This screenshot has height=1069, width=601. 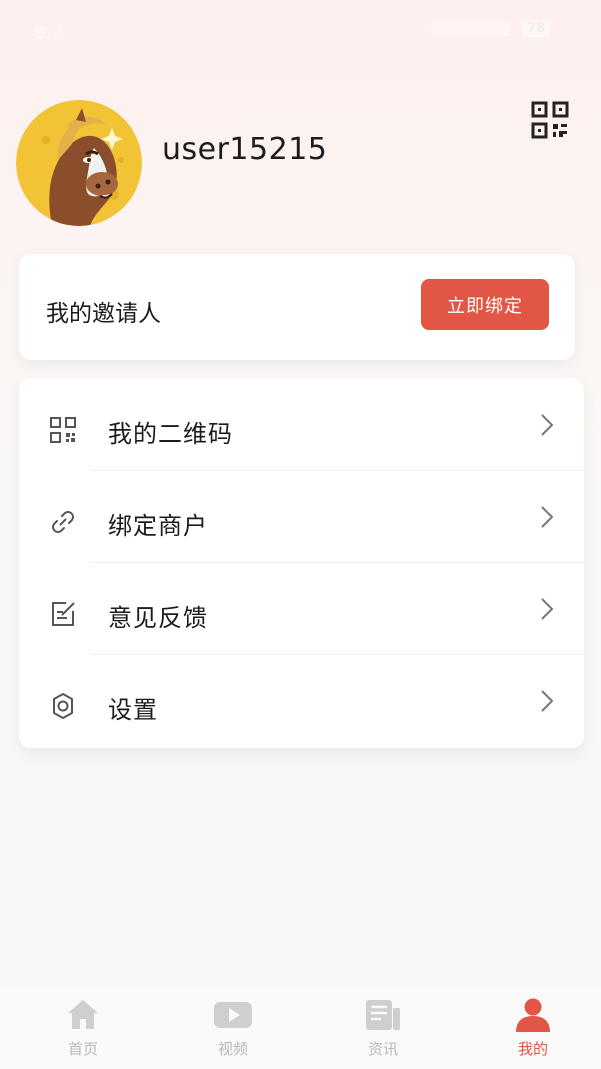 What do you see at coordinates (382, 1049) in the screenshot?
I see `tab-news-label: 资讯` at bounding box center [382, 1049].